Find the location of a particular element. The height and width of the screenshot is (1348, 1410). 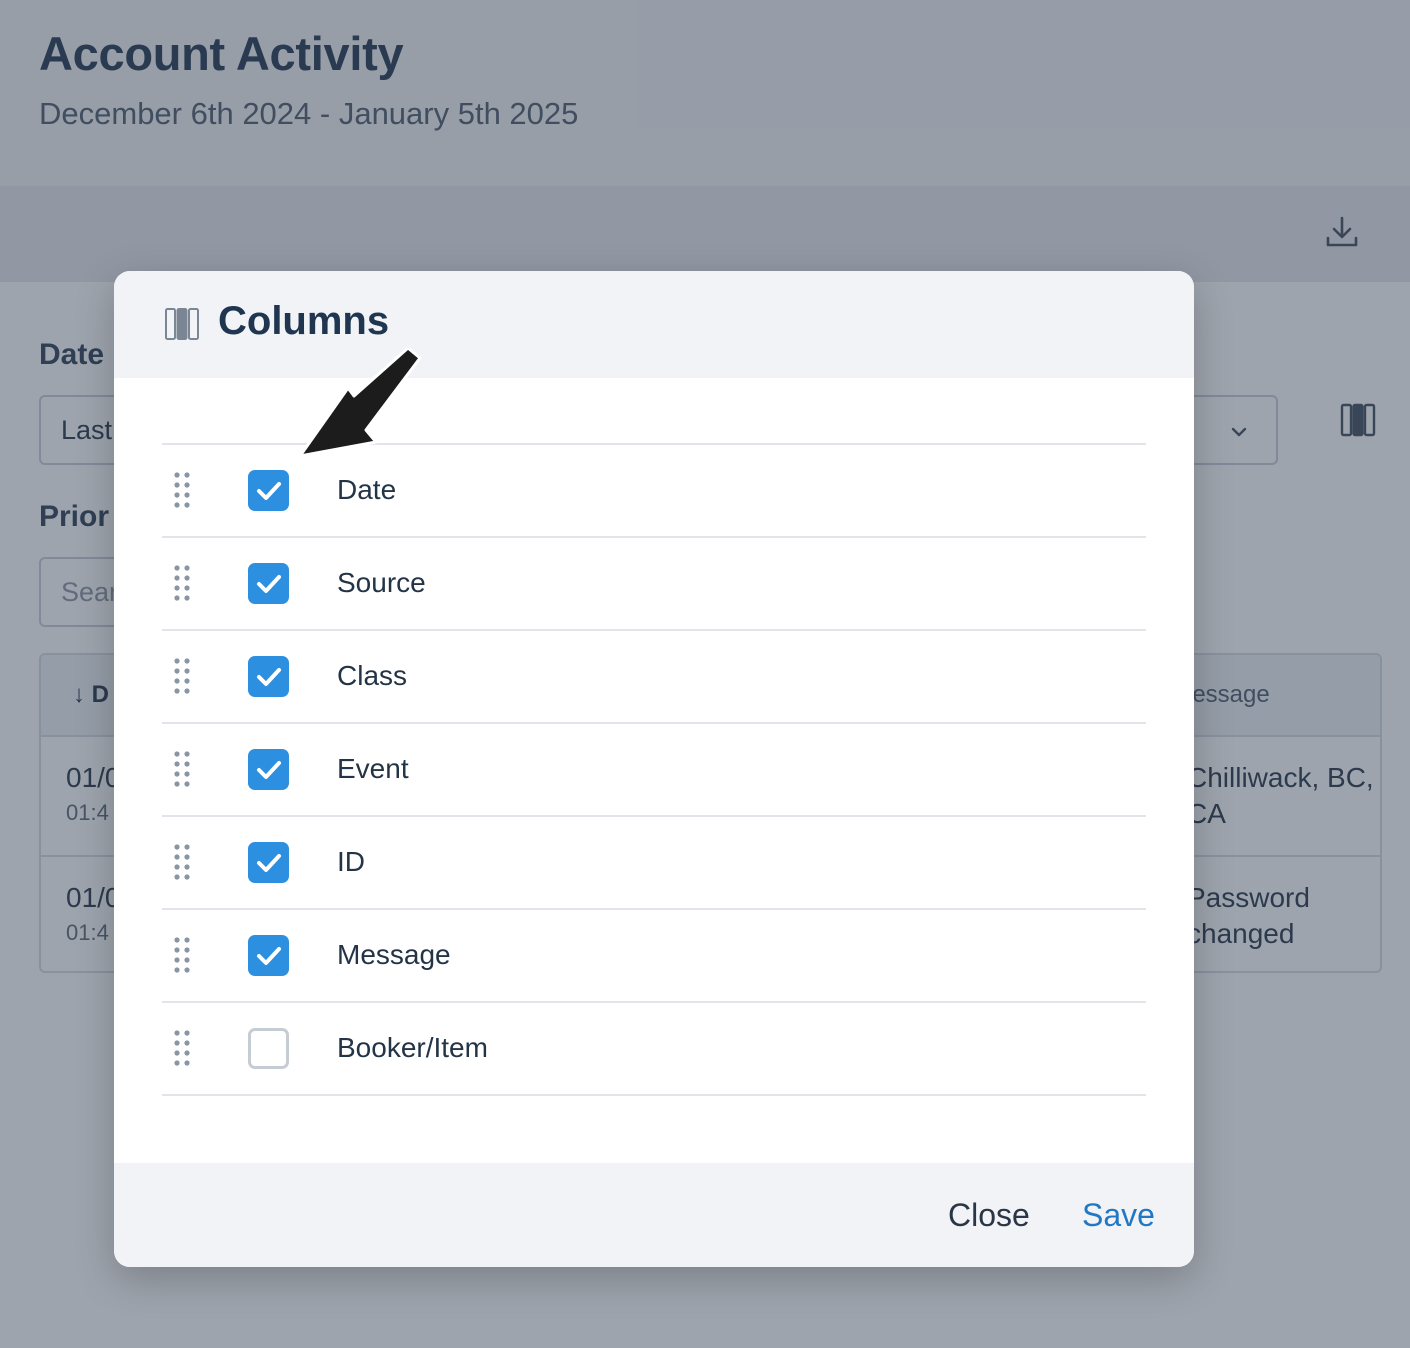

column-row-id: ID is located at coordinates (654, 863).